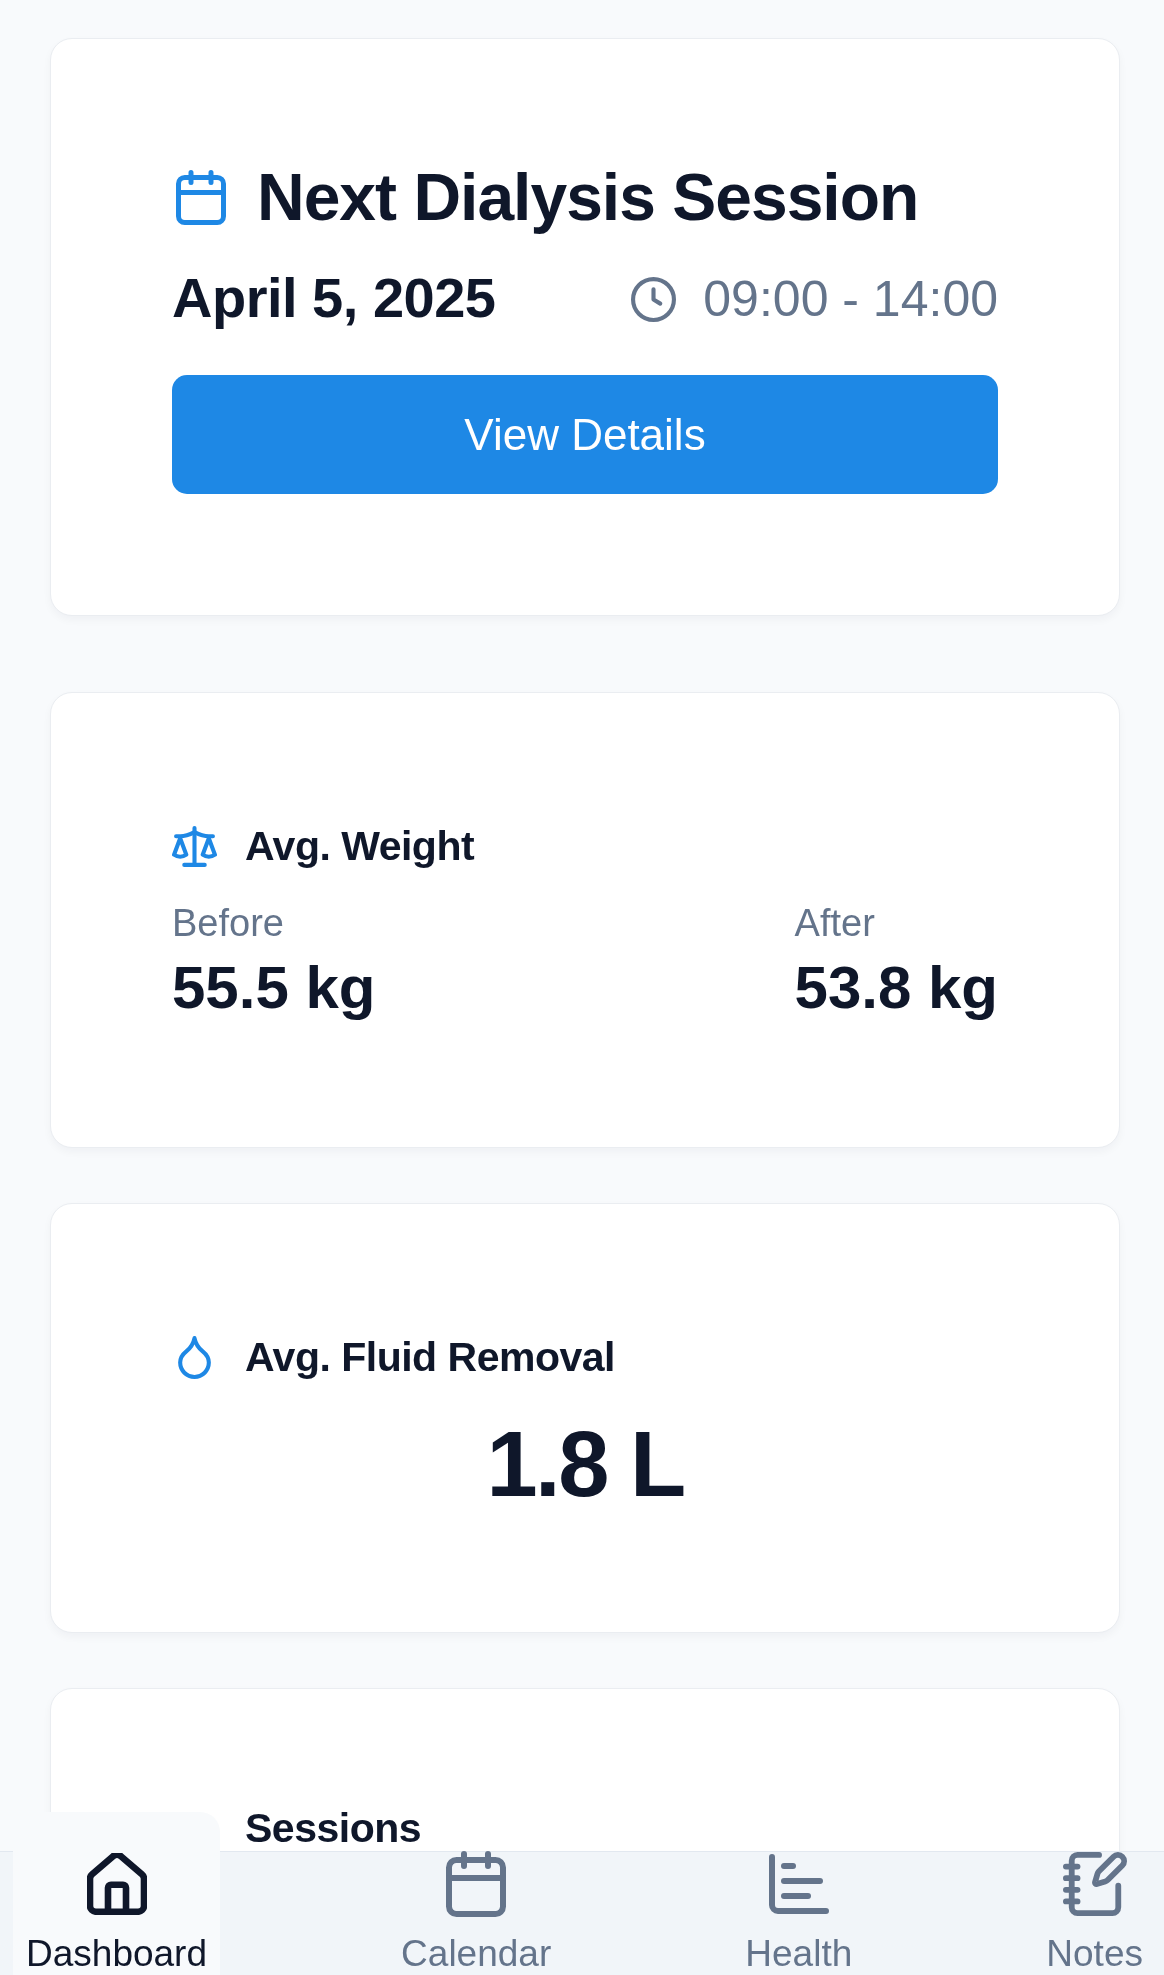 The image size is (1164, 1975). Describe the element at coordinates (360, 846) in the screenshot. I see `card-title: Avg. Weight` at that location.